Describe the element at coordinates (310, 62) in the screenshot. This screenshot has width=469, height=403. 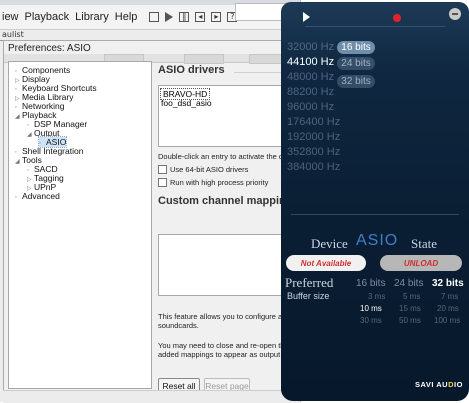
I see `freq-option-active: 44100 Hz` at that location.